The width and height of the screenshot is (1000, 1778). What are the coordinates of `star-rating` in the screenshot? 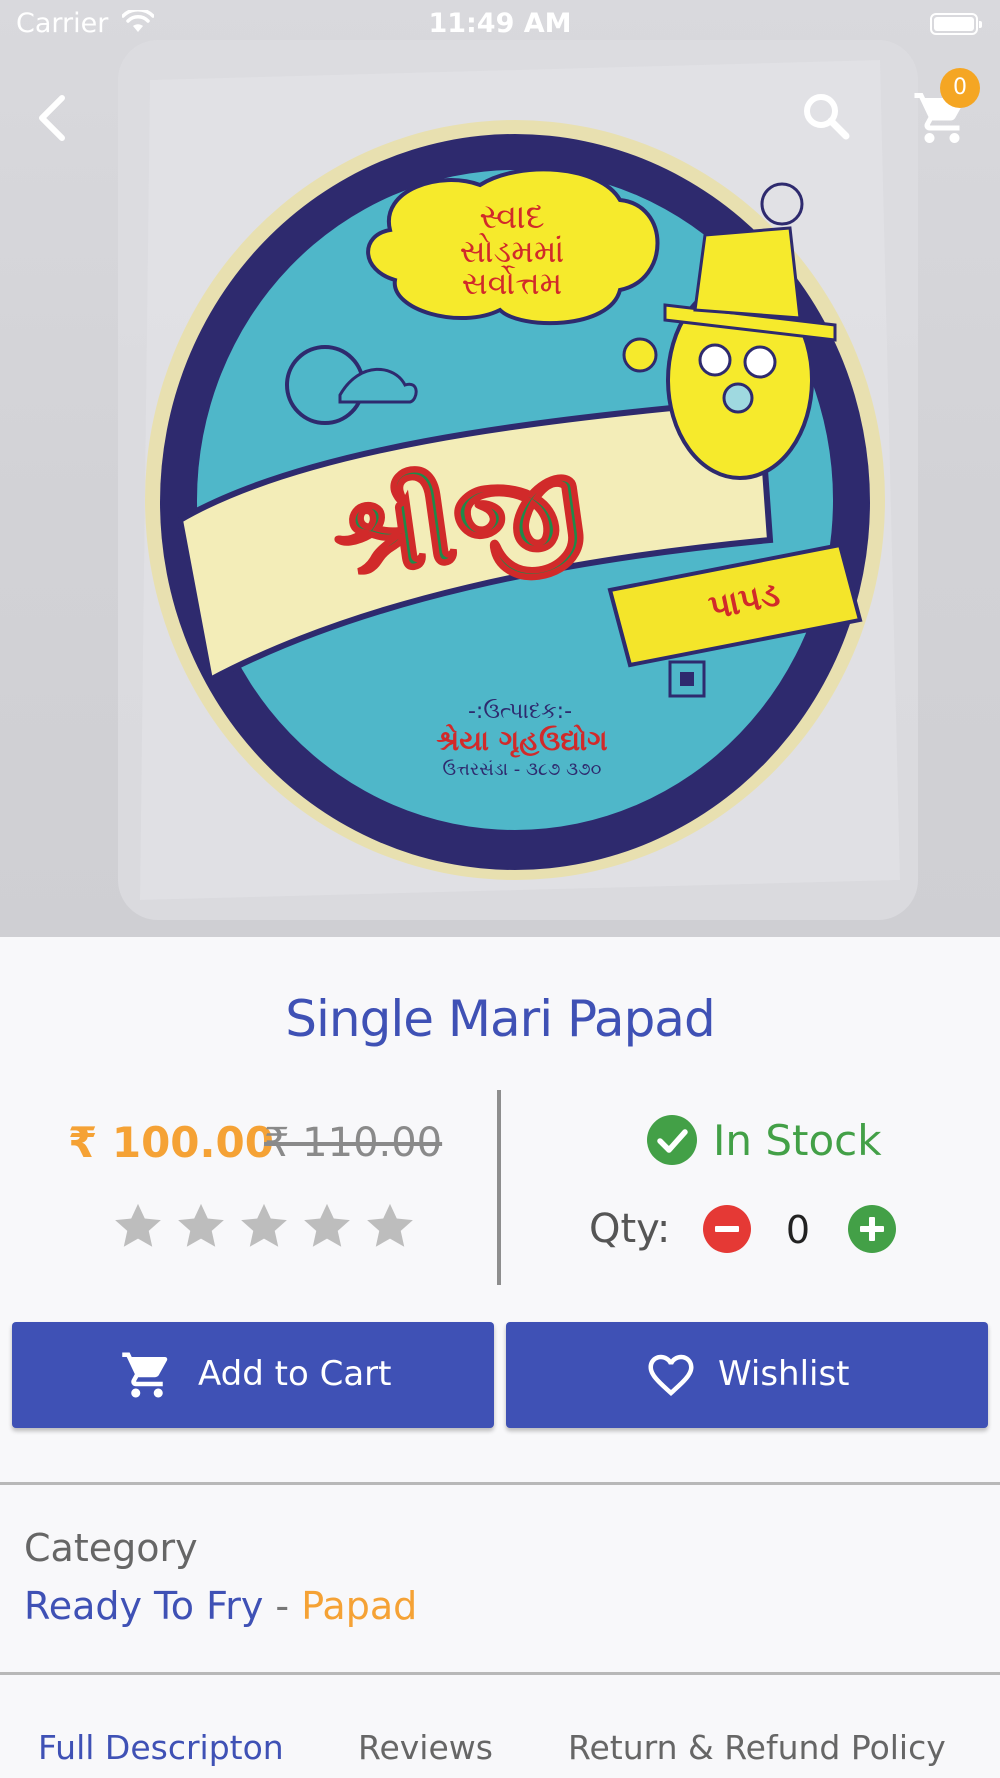 It's located at (265, 1227).